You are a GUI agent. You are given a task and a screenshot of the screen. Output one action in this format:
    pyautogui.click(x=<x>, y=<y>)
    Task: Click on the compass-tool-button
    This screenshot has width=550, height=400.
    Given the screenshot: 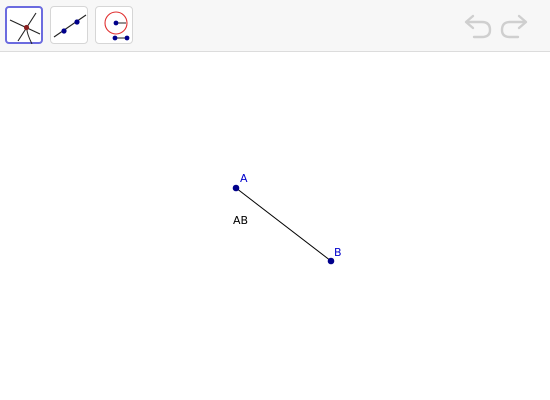 What is the action you would take?
    pyautogui.click(x=114, y=25)
    